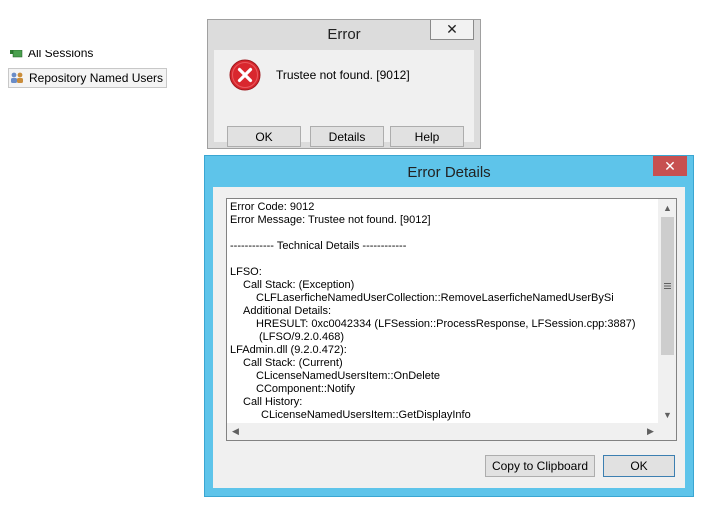 The image size is (711, 518). Describe the element at coordinates (17, 78) in the screenshot. I see `named-users-icon` at that location.